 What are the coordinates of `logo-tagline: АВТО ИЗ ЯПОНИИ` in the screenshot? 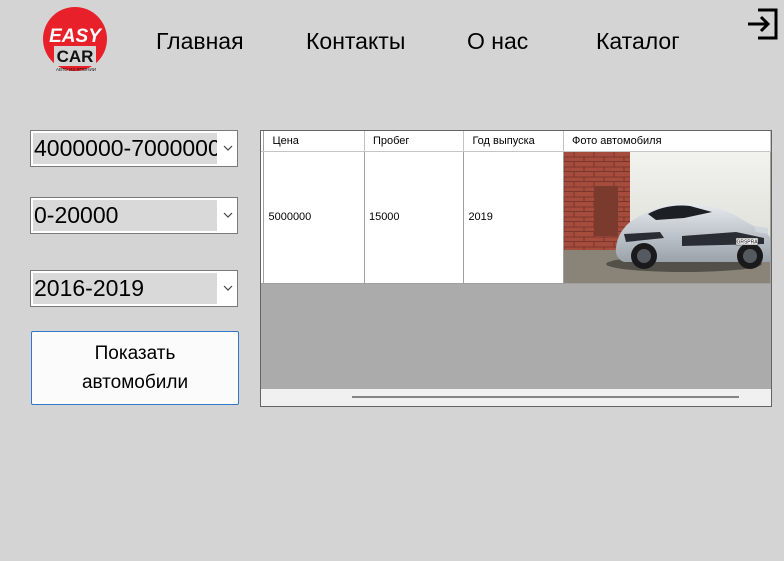 It's located at (76, 69).